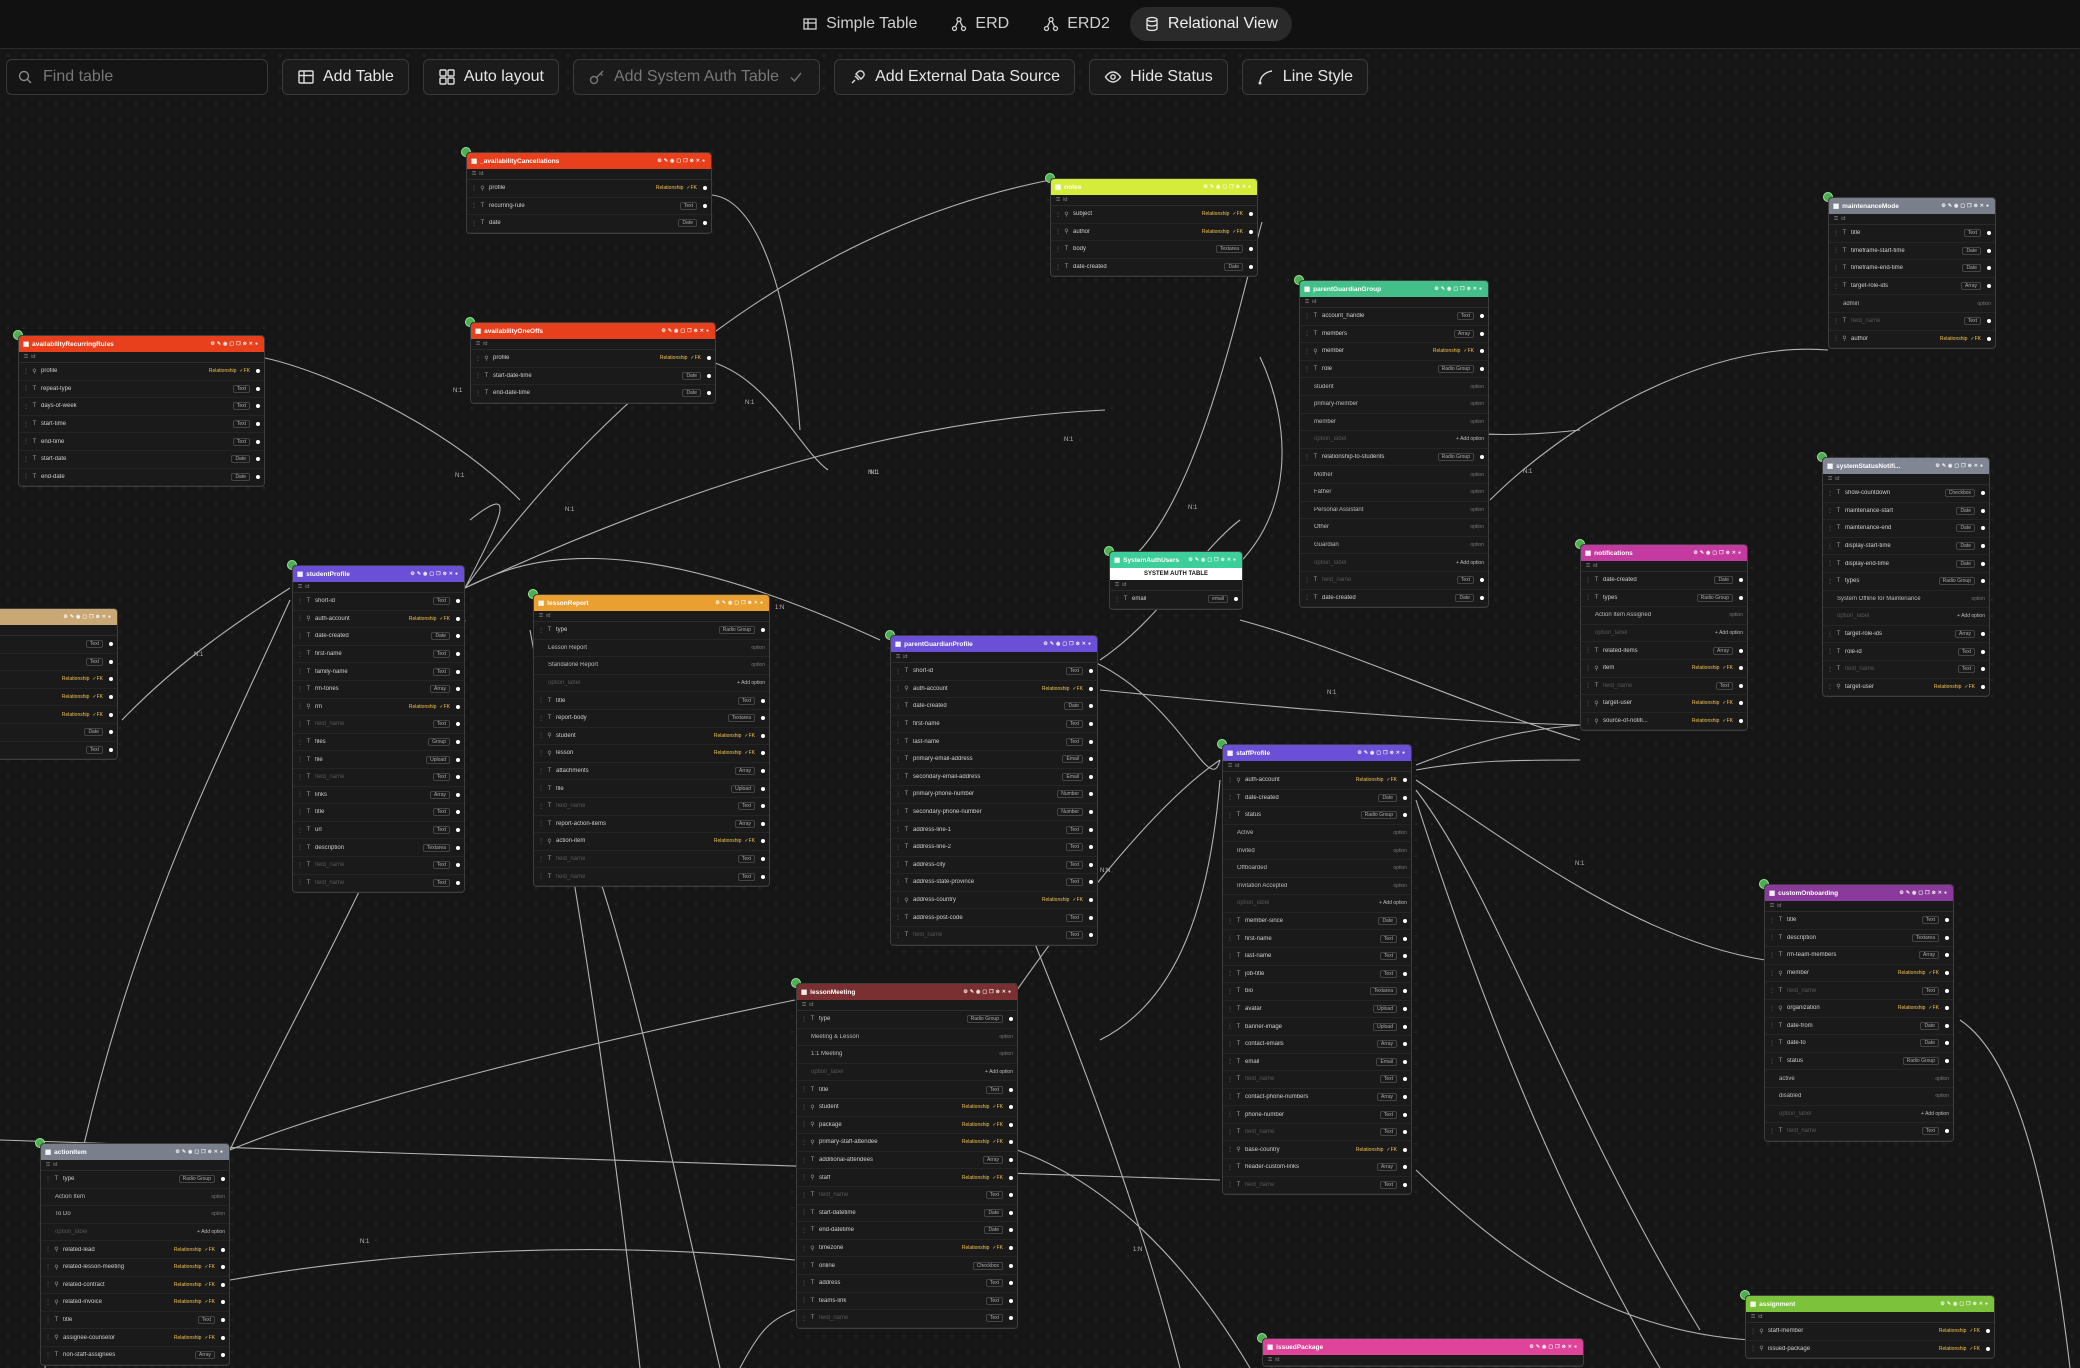 The height and width of the screenshot is (1368, 2080). I want to click on field-row: ⋮ Tteams-link Text, so click(907, 1302).